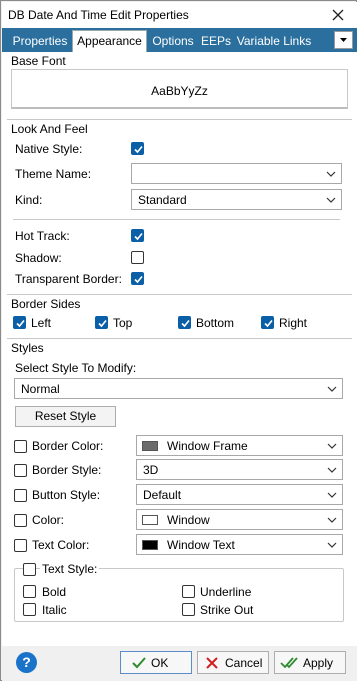 Image resolution: width=357 pixels, height=681 pixels. What do you see at coordinates (137, 148) in the screenshot?
I see `native-style-checkbox` at bounding box center [137, 148].